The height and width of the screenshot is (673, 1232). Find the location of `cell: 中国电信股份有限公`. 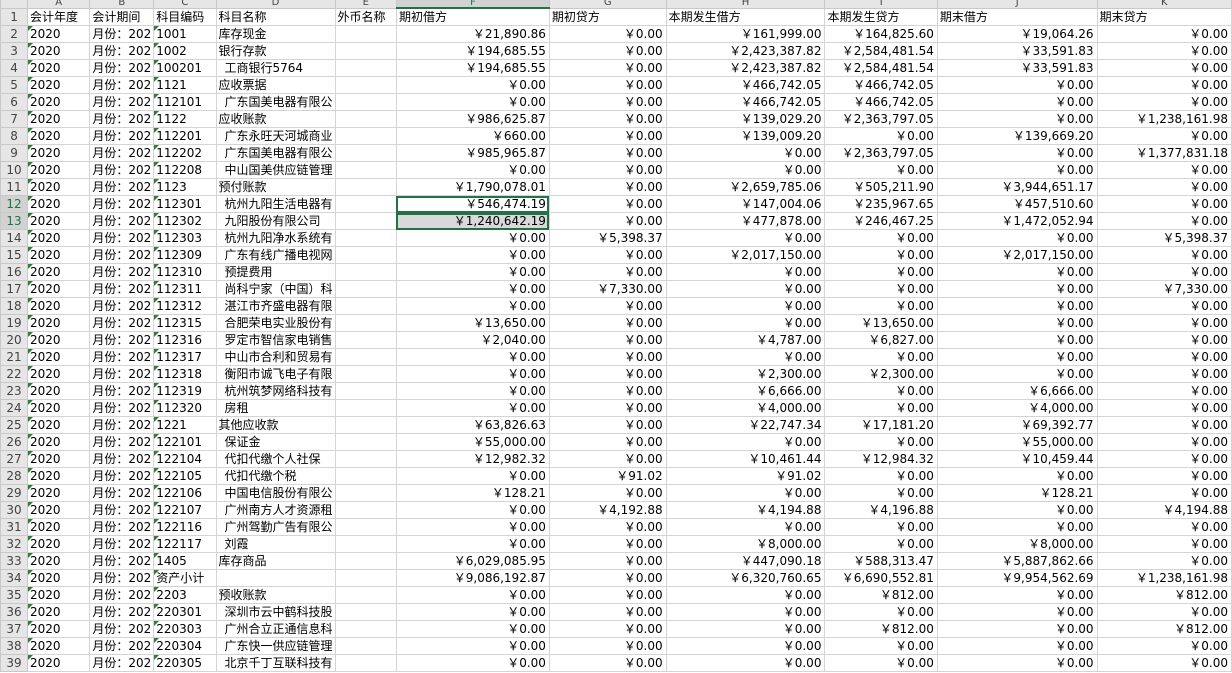

cell: 中国电信股份有限公 is located at coordinates (275, 493).